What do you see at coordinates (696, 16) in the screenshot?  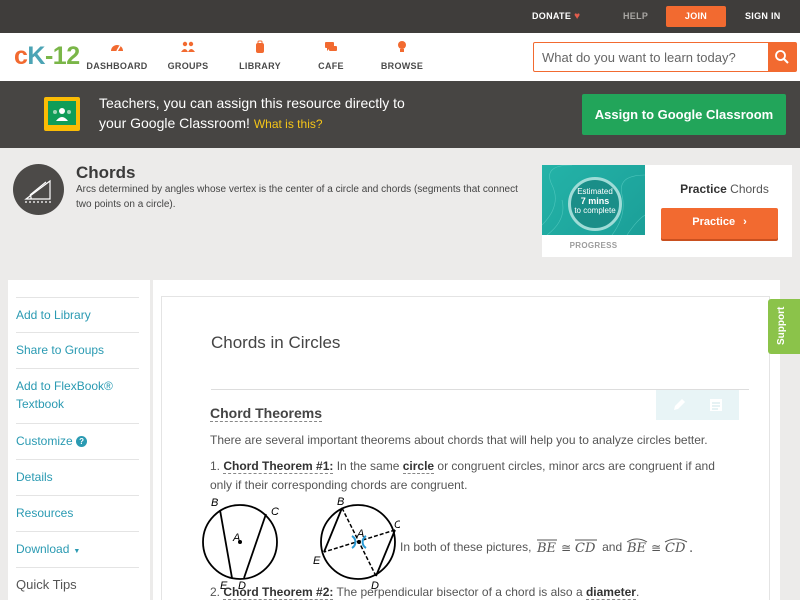 I see `join-button: JOIN` at bounding box center [696, 16].